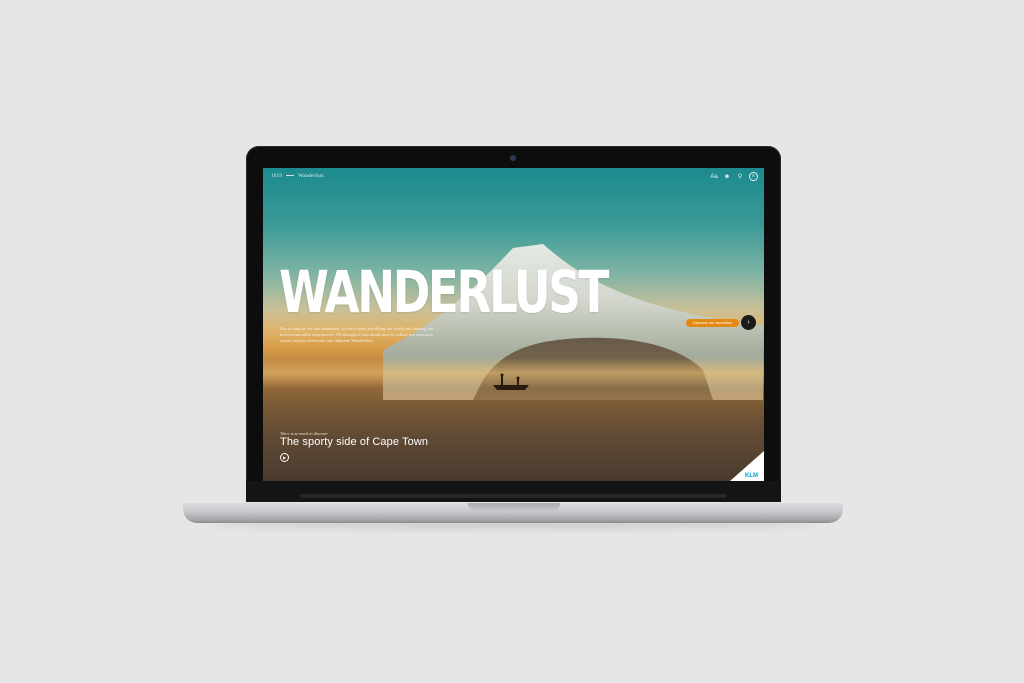 This screenshot has height=683, width=1024. I want to click on breadcrumb: 1919 Wanderlust, so click(297, 176).